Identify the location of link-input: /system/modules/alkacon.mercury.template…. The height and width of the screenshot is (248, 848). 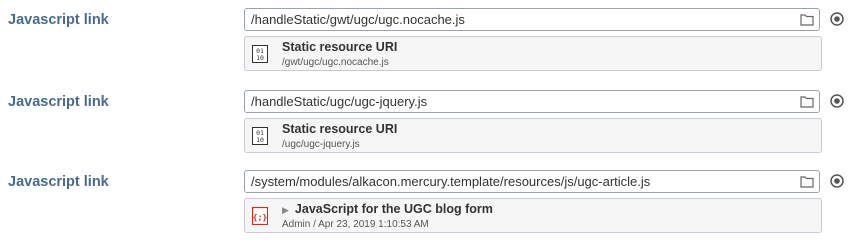
(532, 181).